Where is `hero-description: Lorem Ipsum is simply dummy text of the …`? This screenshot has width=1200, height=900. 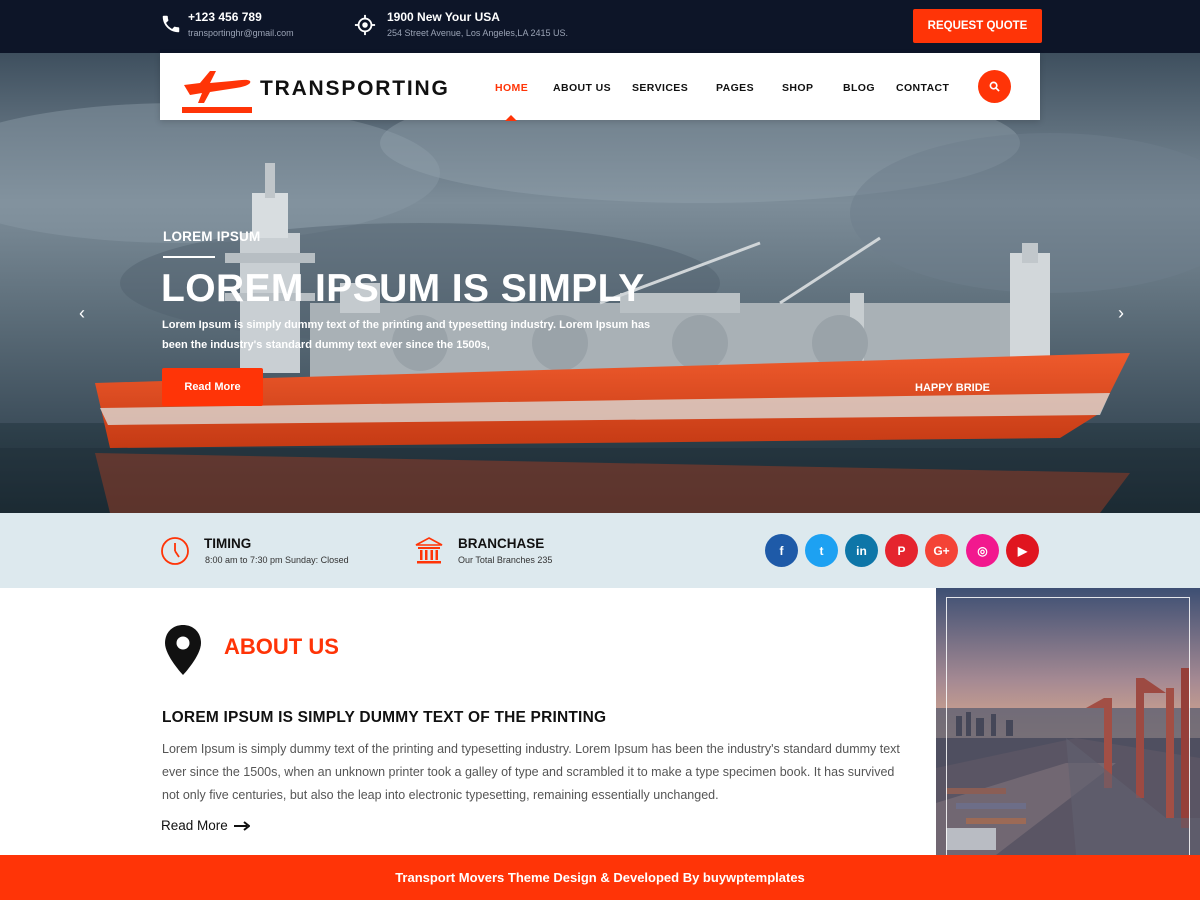
hero-description: Lorem Ipsum is simply dummy text of the … is located at coordinates (406, 335).